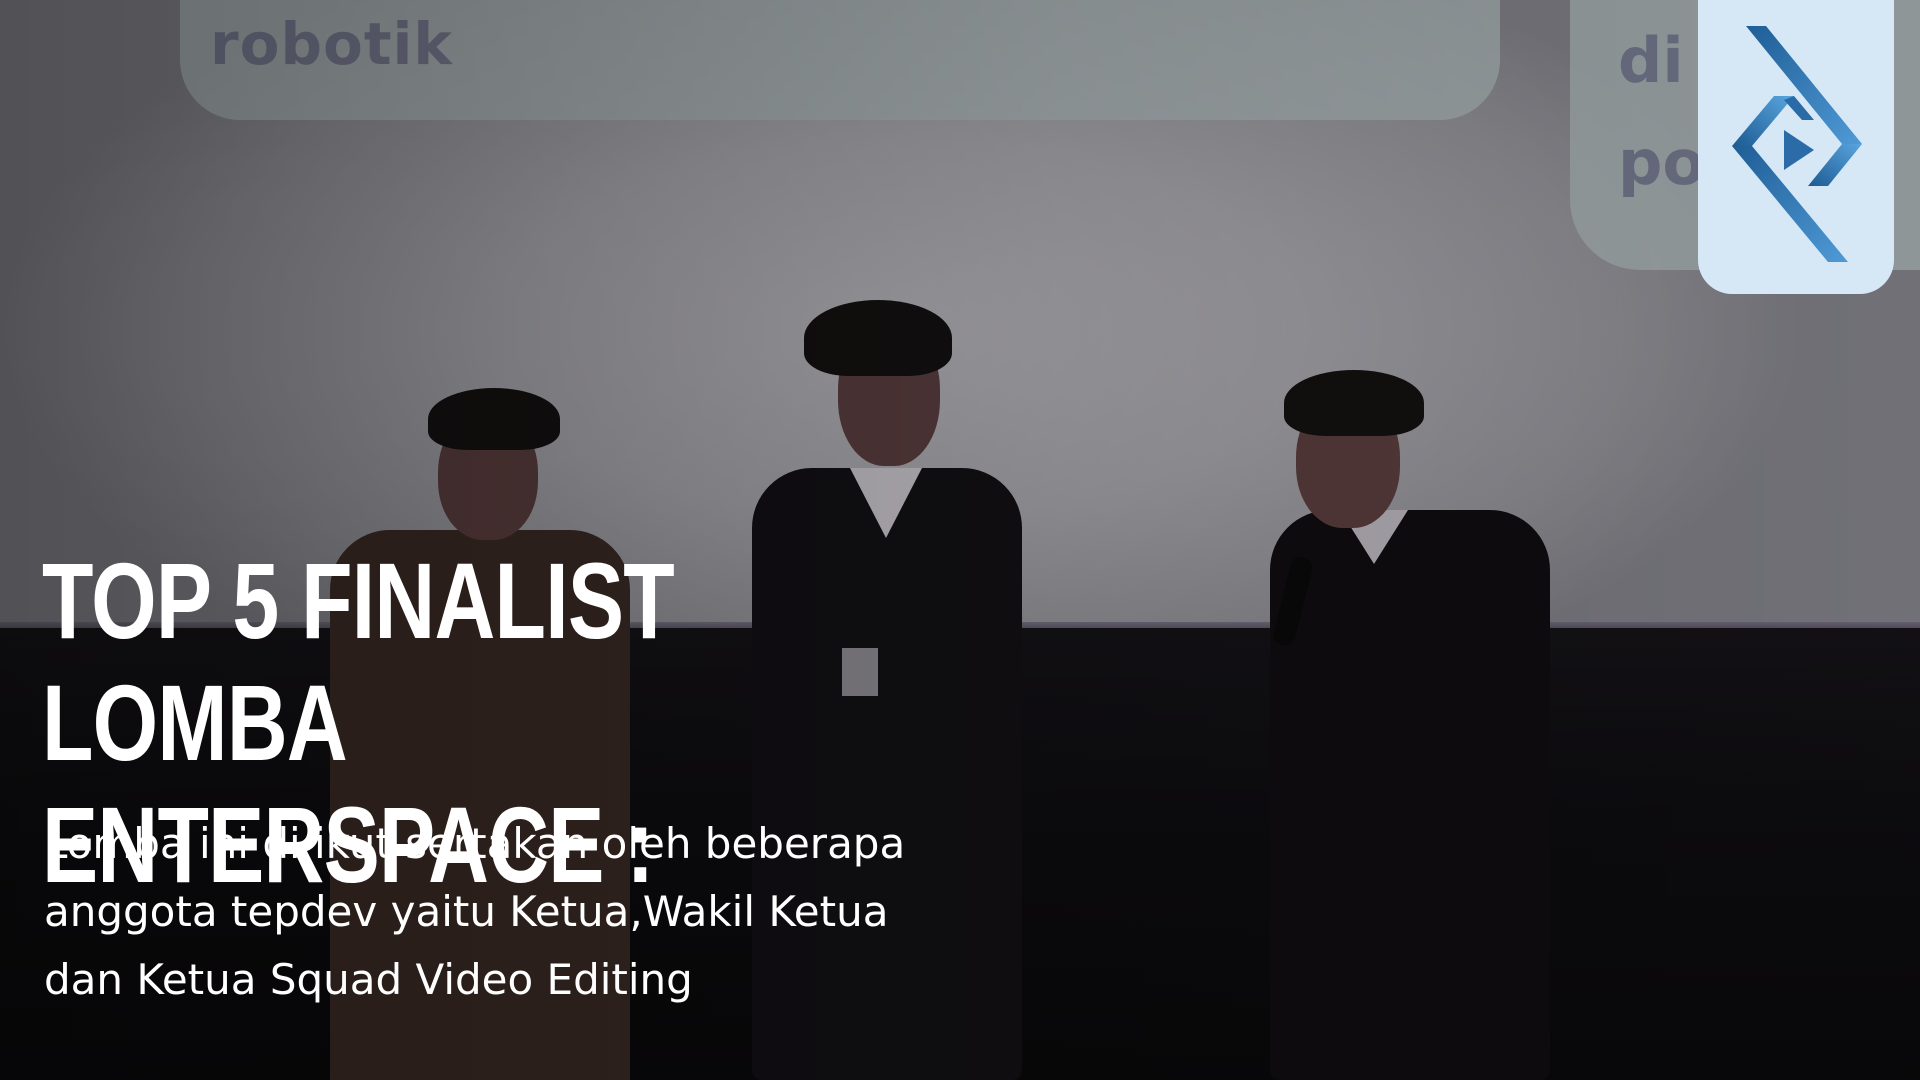 The image size is (1920, 1080). Describe the element at coordinates (358, 661) in the screenshot. I see `headline-line-1: TOP 5 FINALIST LOMBA` at that location.